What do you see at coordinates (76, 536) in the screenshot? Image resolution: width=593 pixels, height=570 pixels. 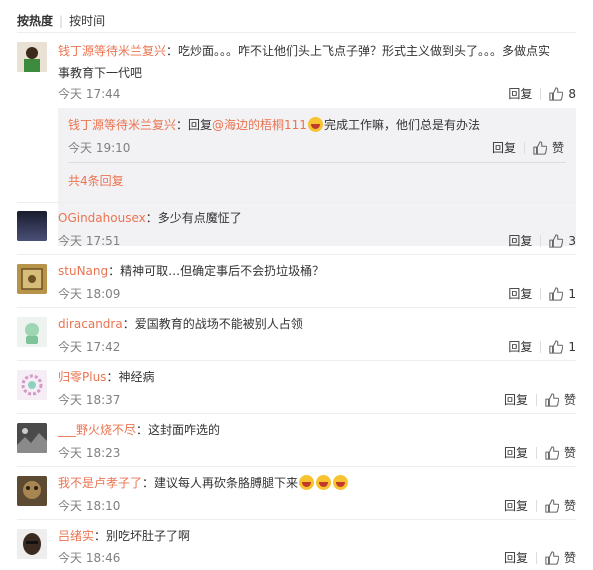 I see `comment-username: 吕绪实` at bounding box center [76, 536].